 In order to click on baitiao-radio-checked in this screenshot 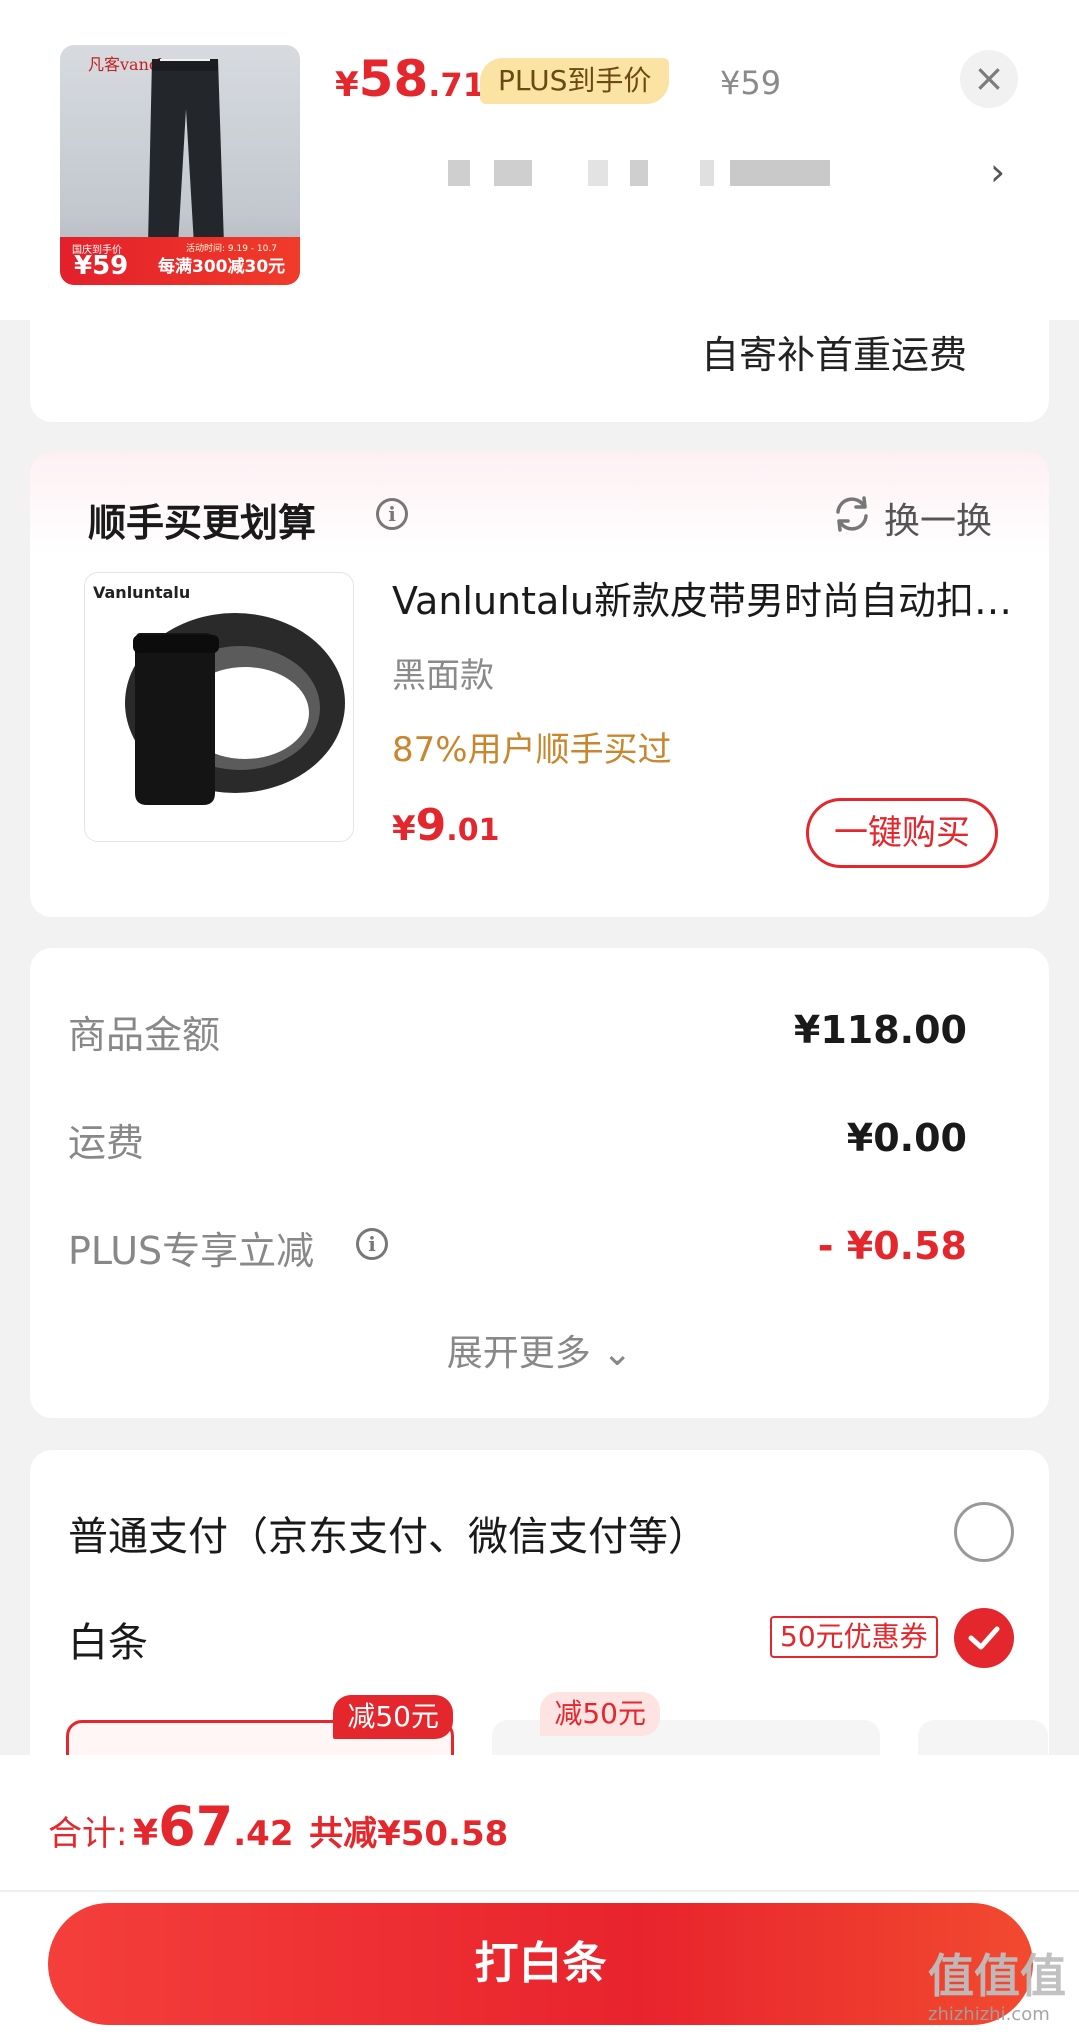, I will do `click(984, 1638)`.